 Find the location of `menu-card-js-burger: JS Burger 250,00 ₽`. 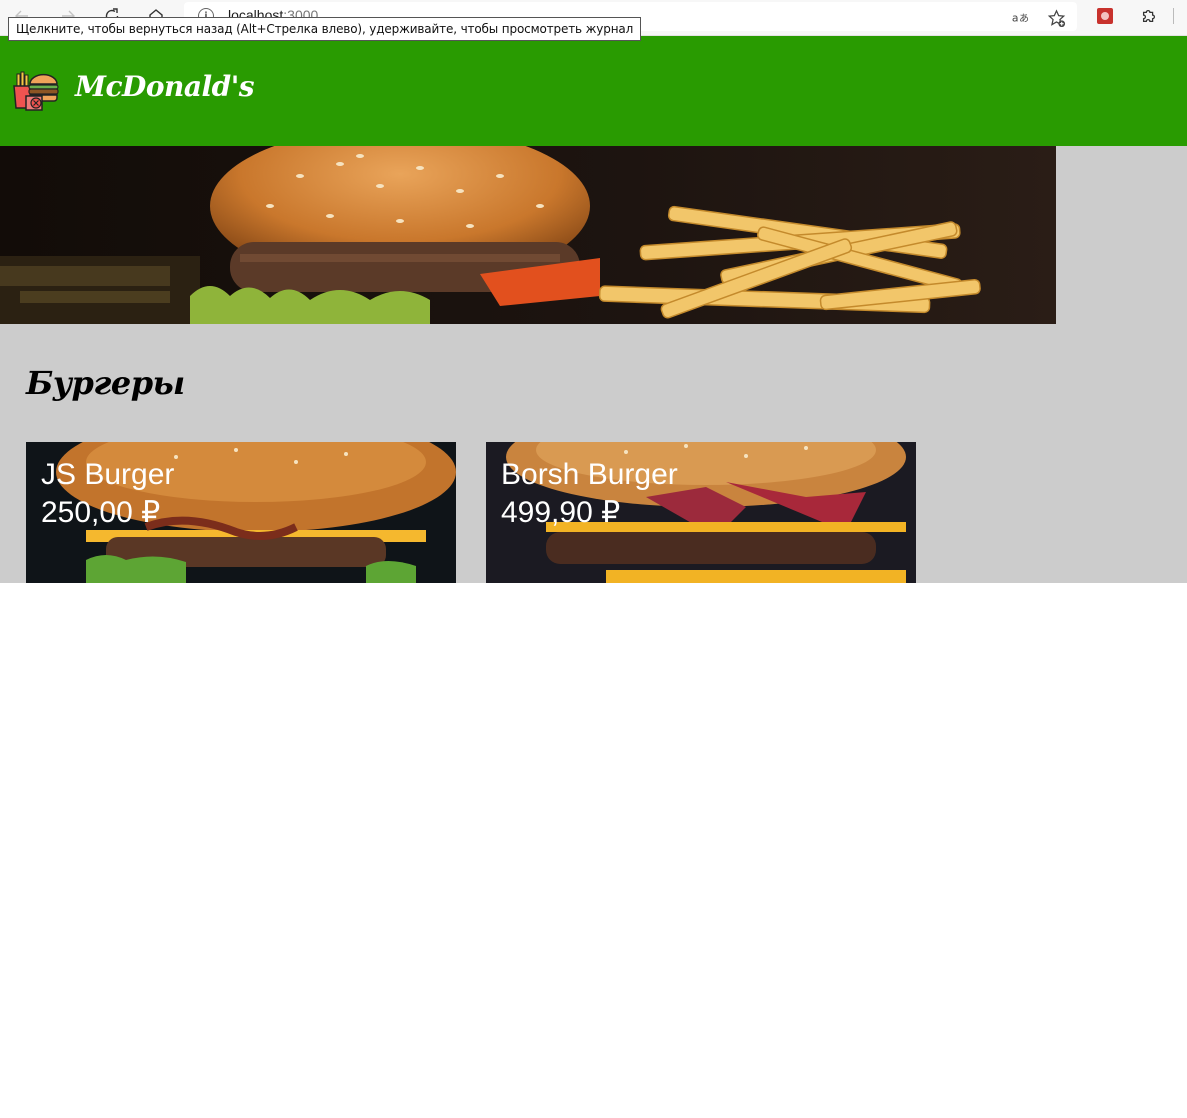

menu-card-js-burger: JS Burger 250,00 ₽ is located at coordinates (241, 512).